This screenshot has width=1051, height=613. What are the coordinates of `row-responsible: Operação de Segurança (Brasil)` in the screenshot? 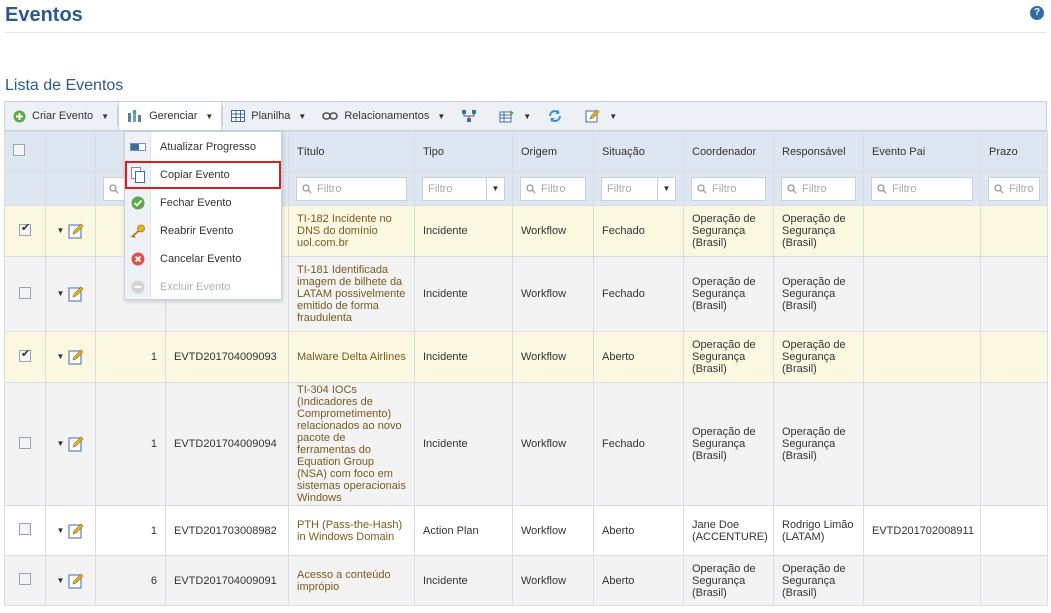 It's located at (818, 294).